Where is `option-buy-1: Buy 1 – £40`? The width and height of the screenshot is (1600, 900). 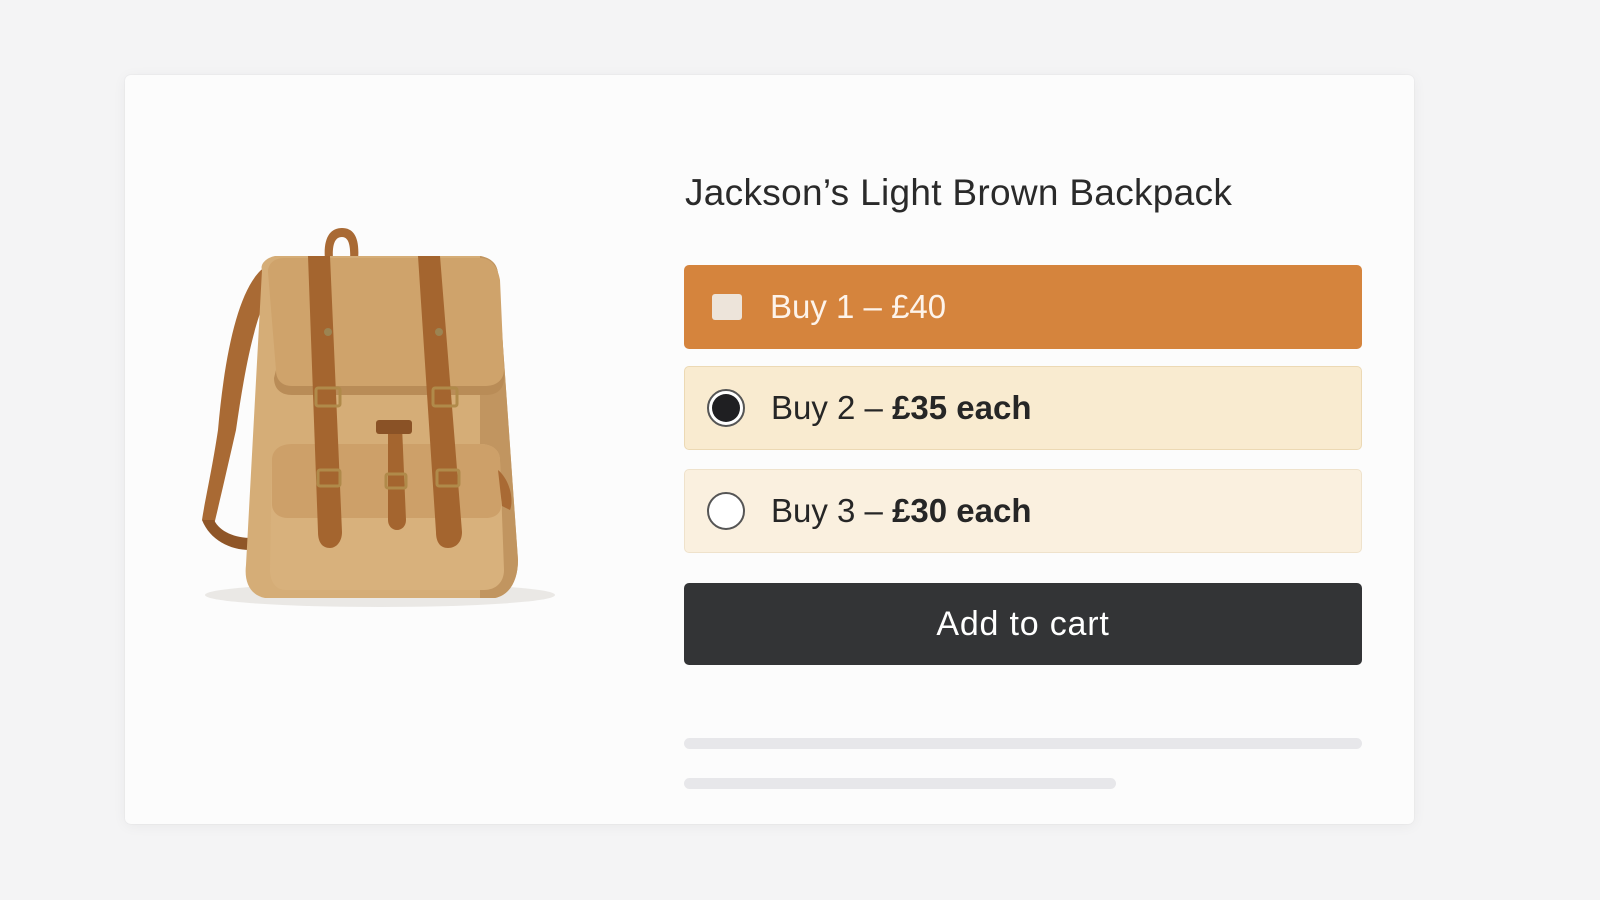 option-buy-1: Buy 1 – £40 is located at coordinates (1023, 307).